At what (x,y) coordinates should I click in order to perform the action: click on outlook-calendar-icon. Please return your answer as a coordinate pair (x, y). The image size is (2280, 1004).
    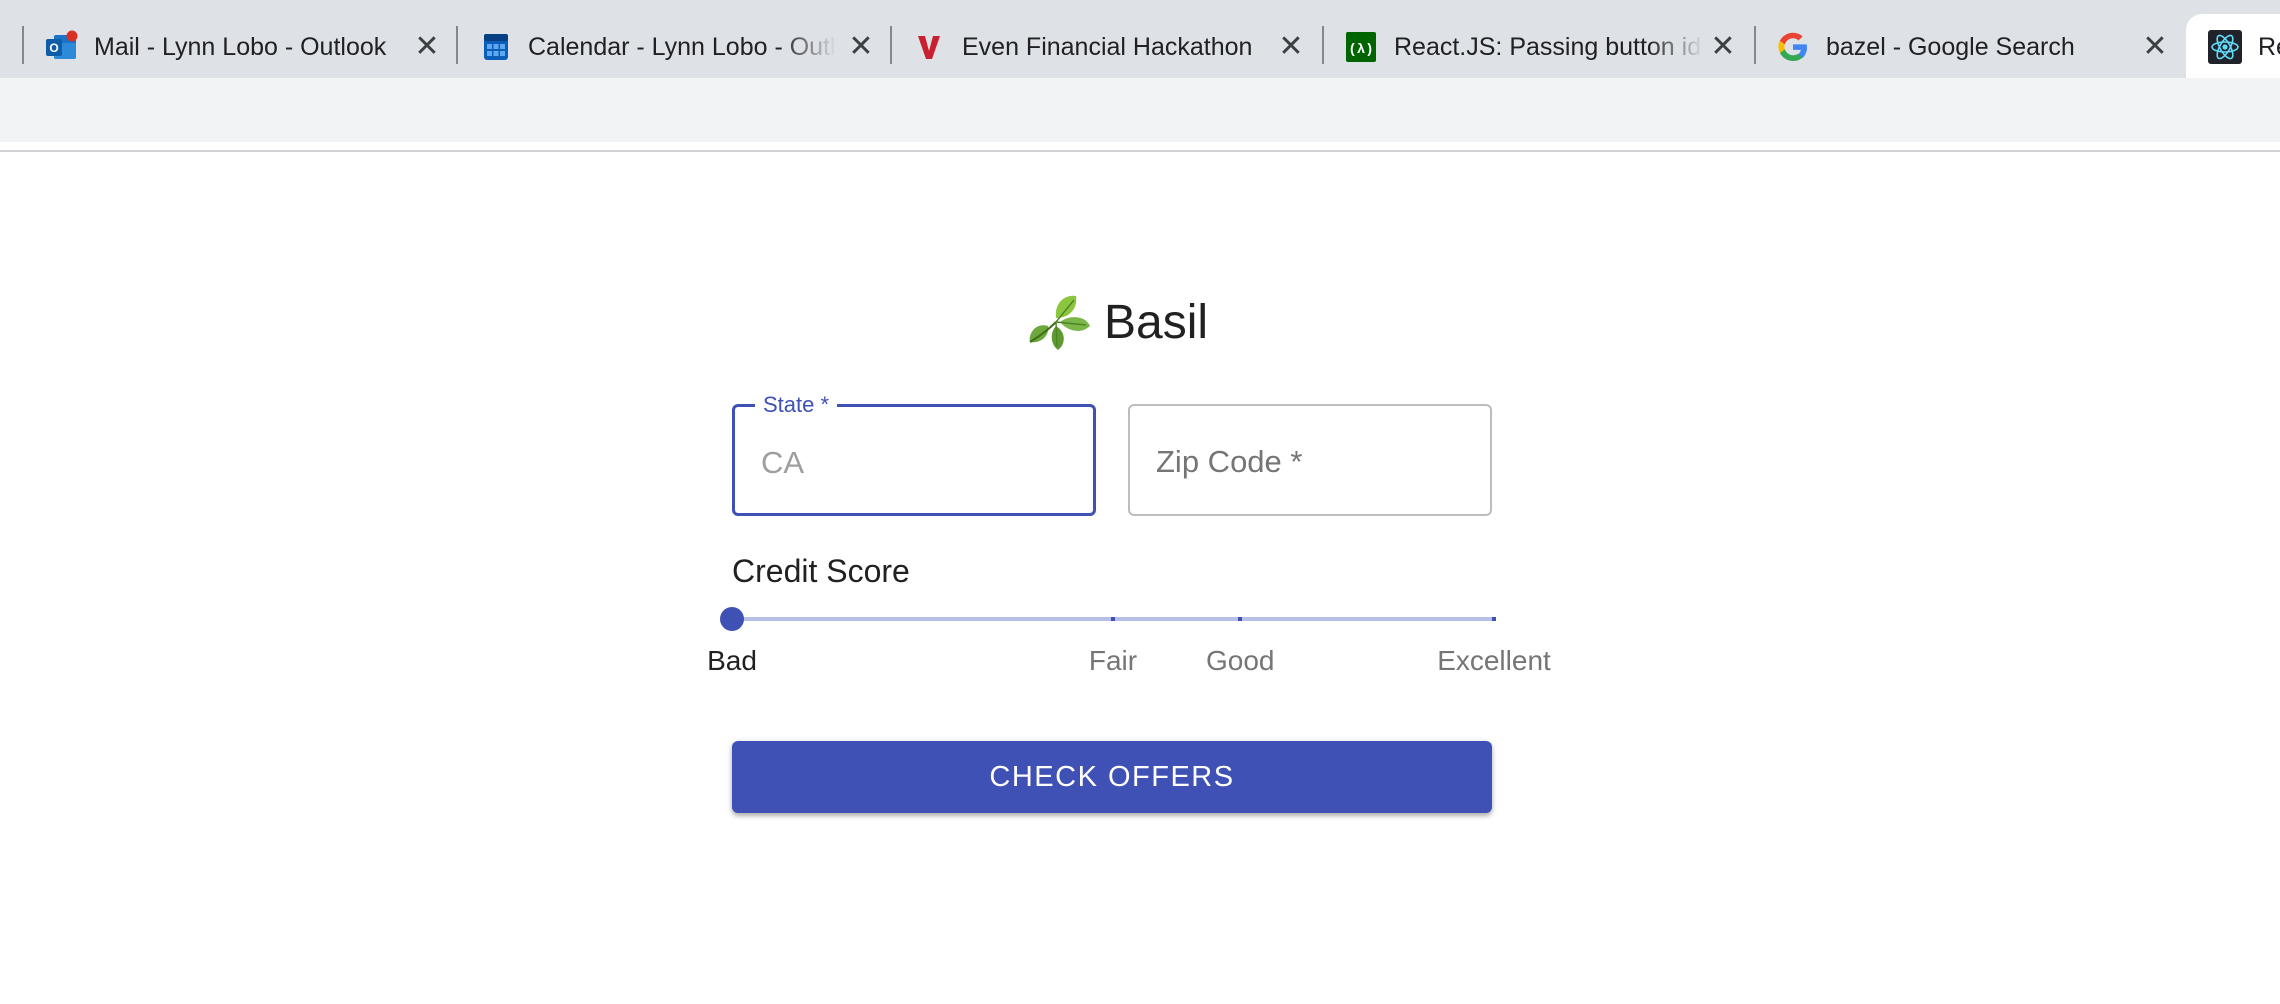
    Looking at the image, I should click on (495, 47).